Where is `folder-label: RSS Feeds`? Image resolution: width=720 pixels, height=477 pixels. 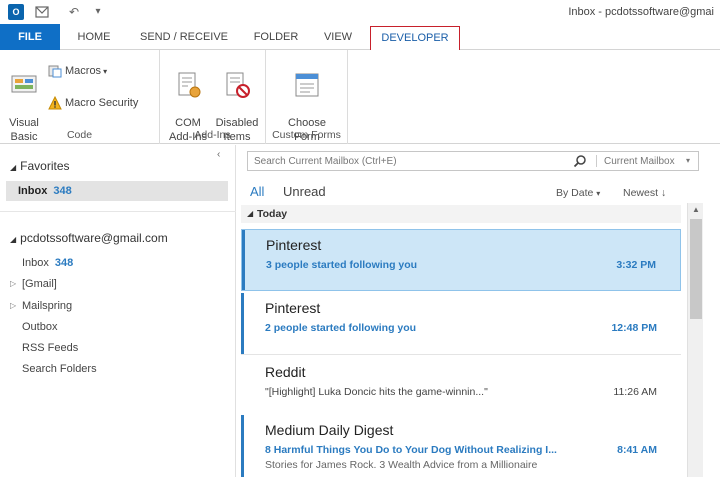
folder-label: RSS Feeds is located at coordinates (50, 348).